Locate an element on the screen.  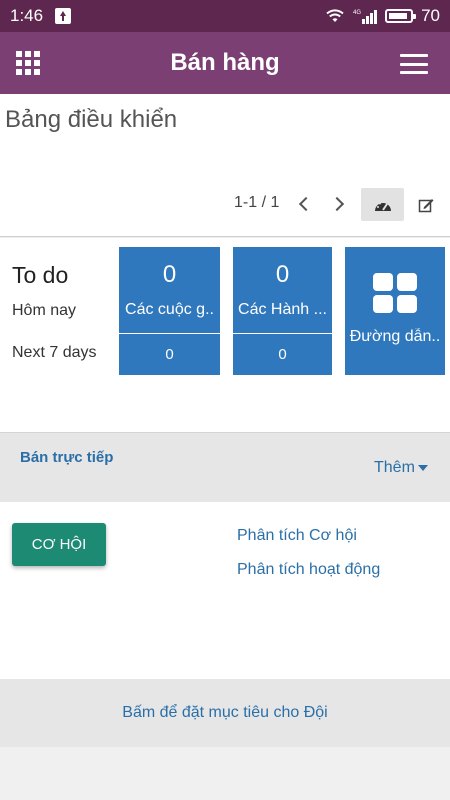
status-bar: 1:46 4G 70 is located at coordinates (225, 16).